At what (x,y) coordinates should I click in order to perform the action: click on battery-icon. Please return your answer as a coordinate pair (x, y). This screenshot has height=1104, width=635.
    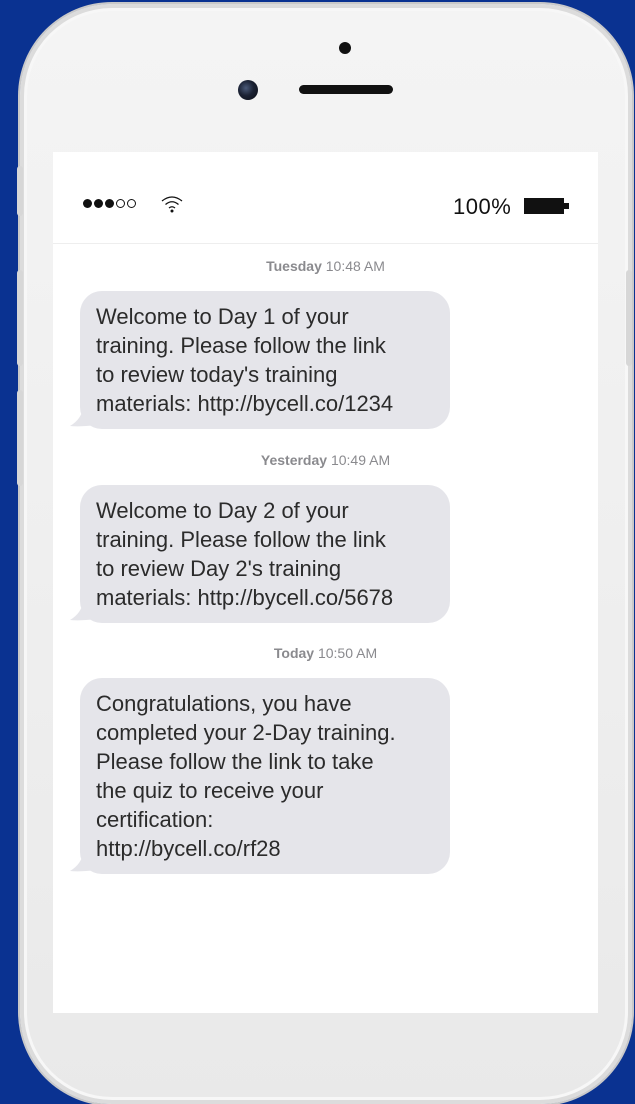
    Looking at the image, I should click on (544, 206).